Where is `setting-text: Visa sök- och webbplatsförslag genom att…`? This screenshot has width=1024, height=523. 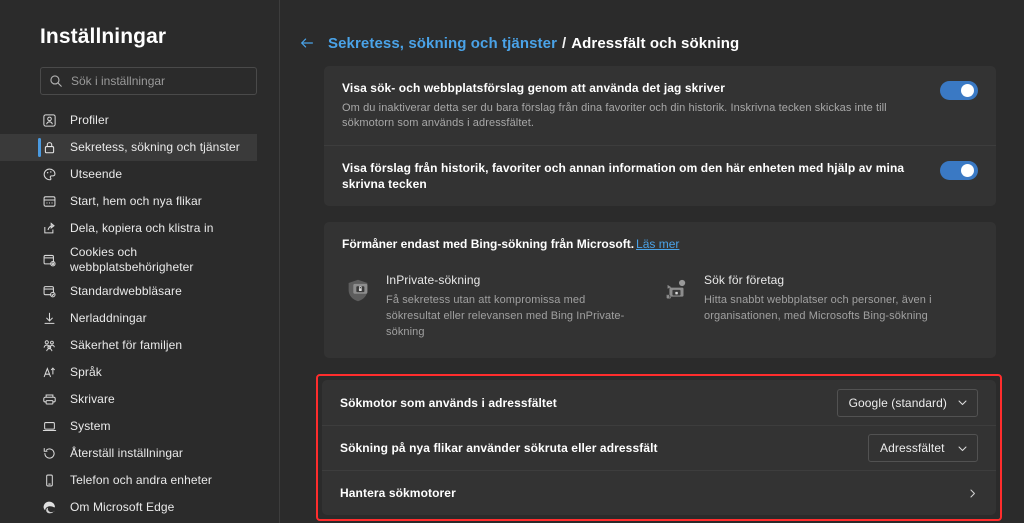
setting-text: Visa sök- och webbplatsförslag genom att… is located at coordinates (641, 105).